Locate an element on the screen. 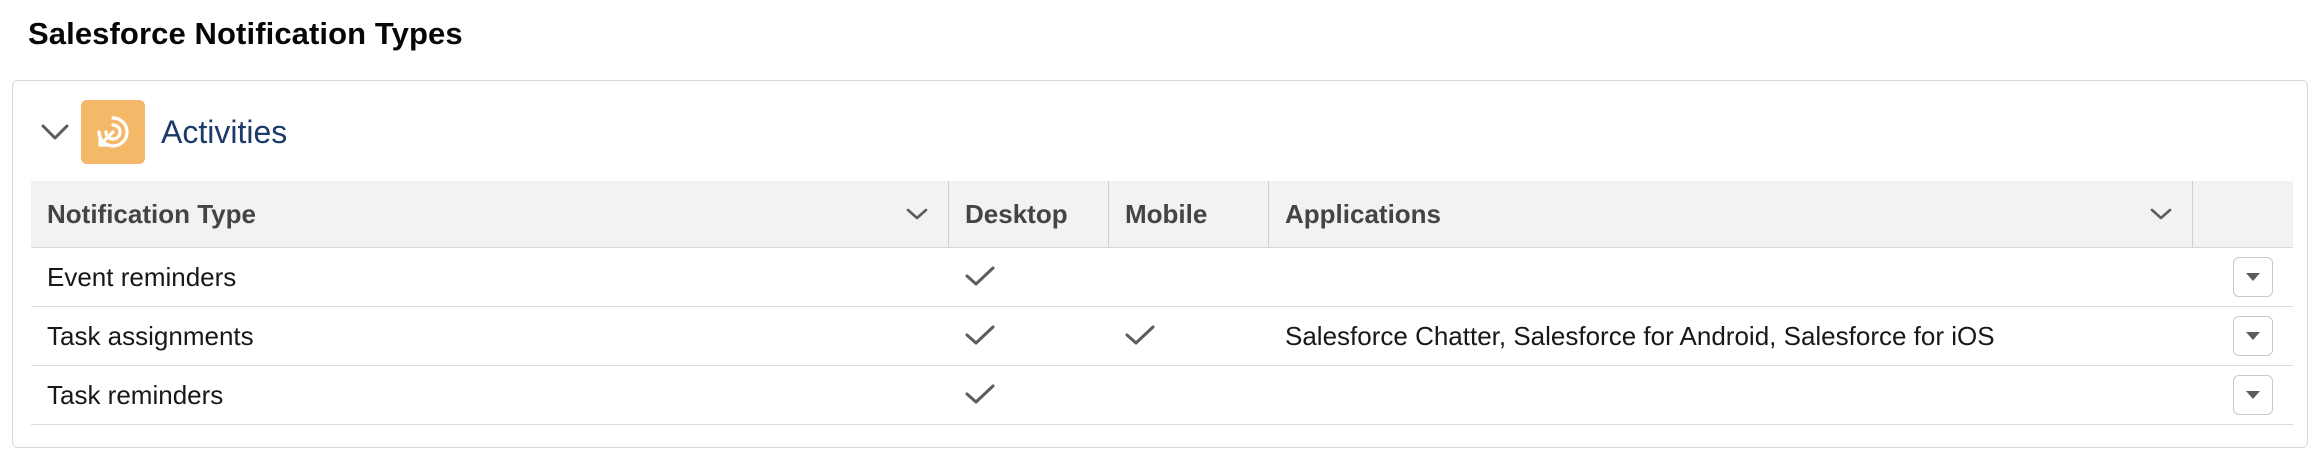 The image size is (2320, 452). column-label: Applications is located at coordinates (1363, 213).